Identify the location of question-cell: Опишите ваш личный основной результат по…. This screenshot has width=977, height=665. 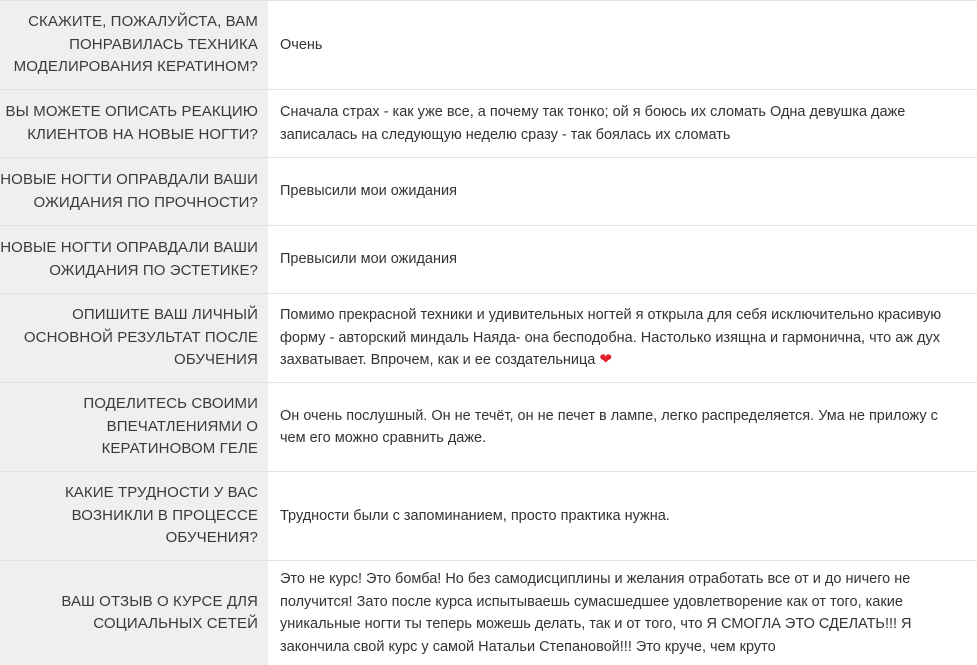
(134, 338).